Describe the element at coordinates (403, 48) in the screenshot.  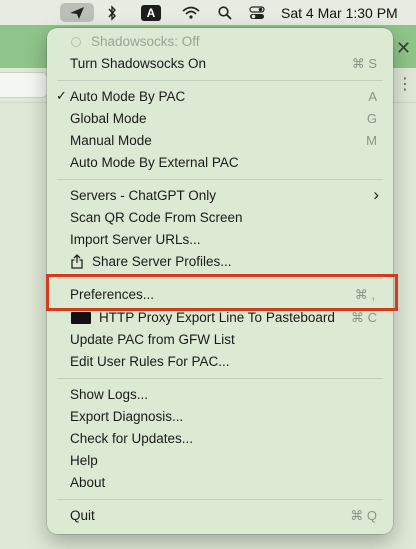
I see `close-icon: ✕` at that location.